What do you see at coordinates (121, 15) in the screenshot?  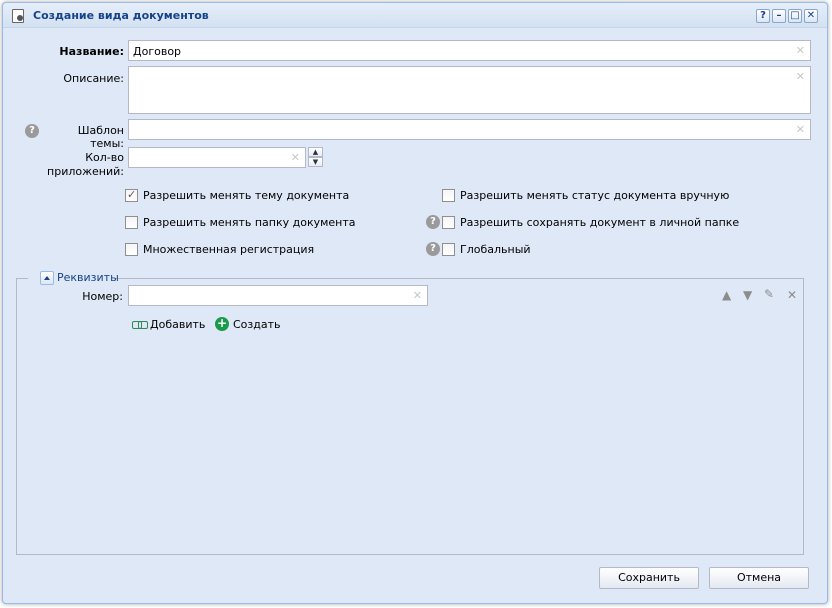 I see `window-title: Создание вида документов` at bounding box center [121, 15].